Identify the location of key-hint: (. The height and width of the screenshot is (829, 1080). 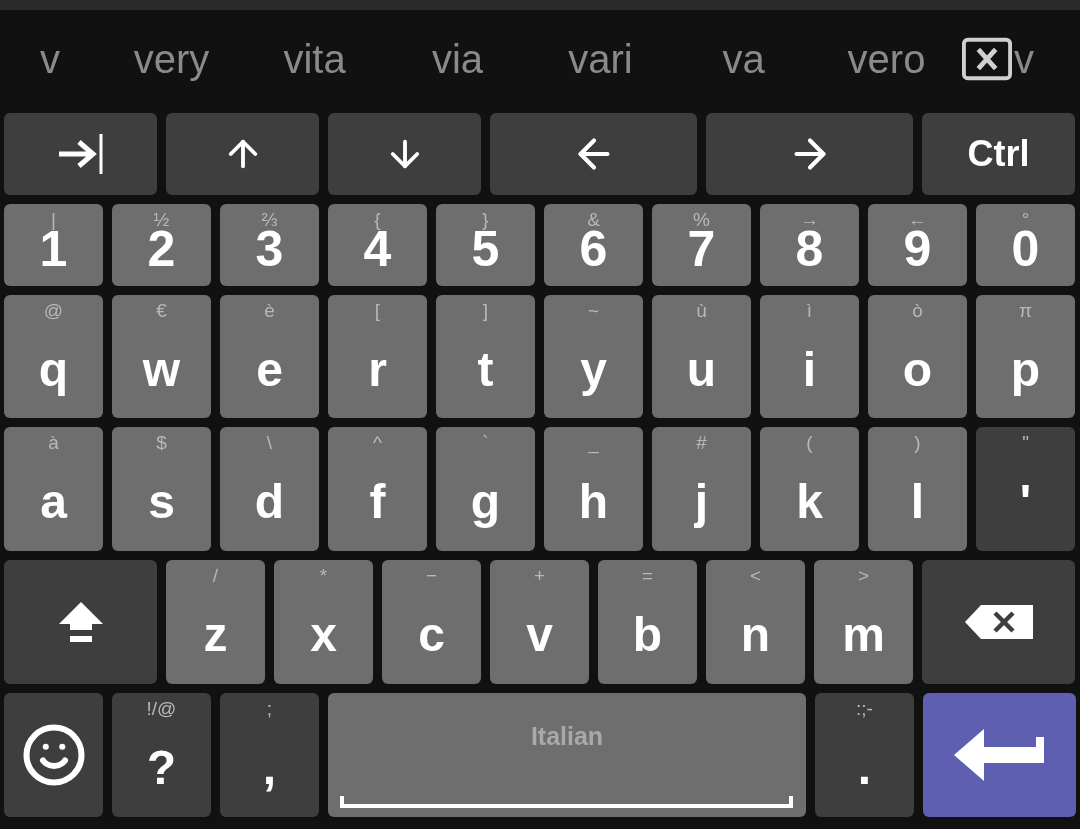
(809, 443).